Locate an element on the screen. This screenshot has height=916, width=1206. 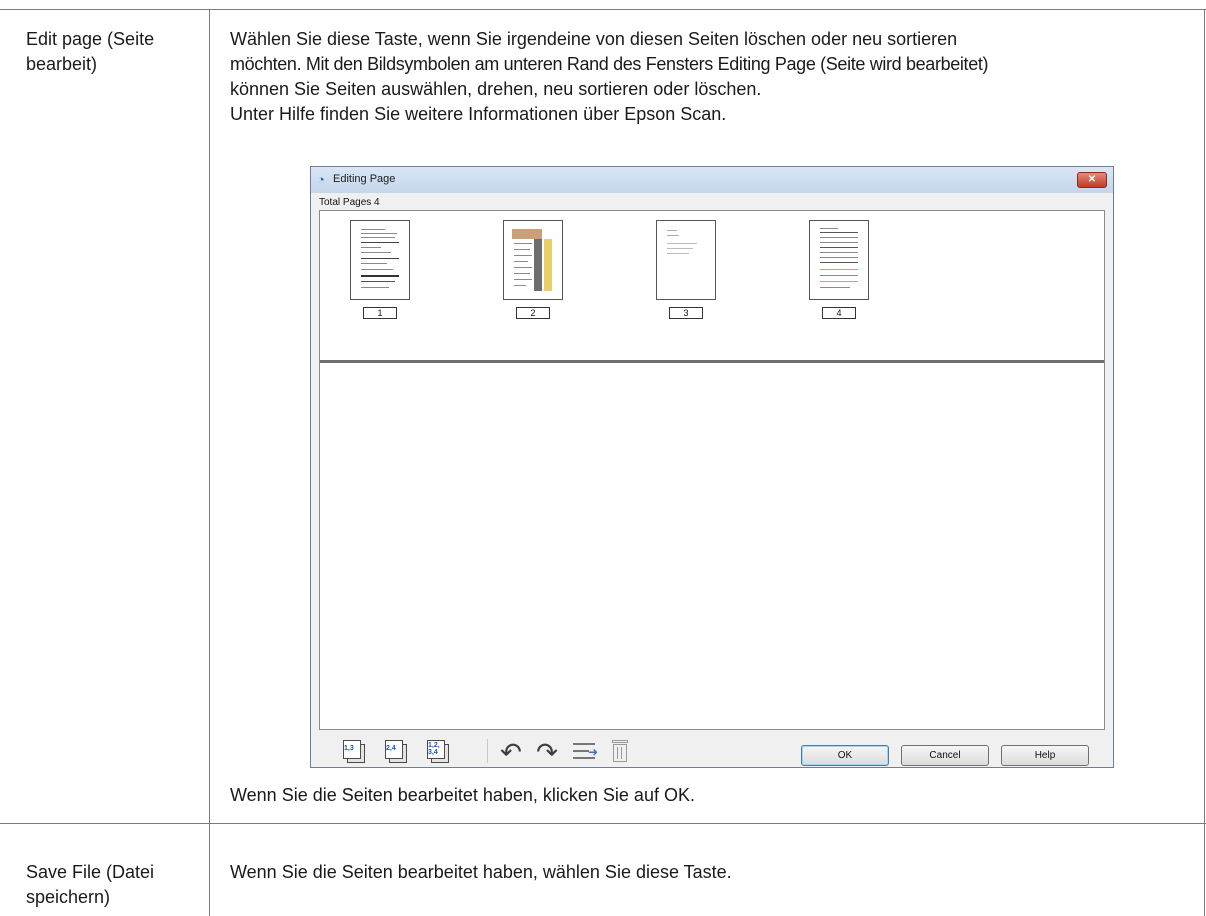
preview-divider is located at coordinates (712, 361).